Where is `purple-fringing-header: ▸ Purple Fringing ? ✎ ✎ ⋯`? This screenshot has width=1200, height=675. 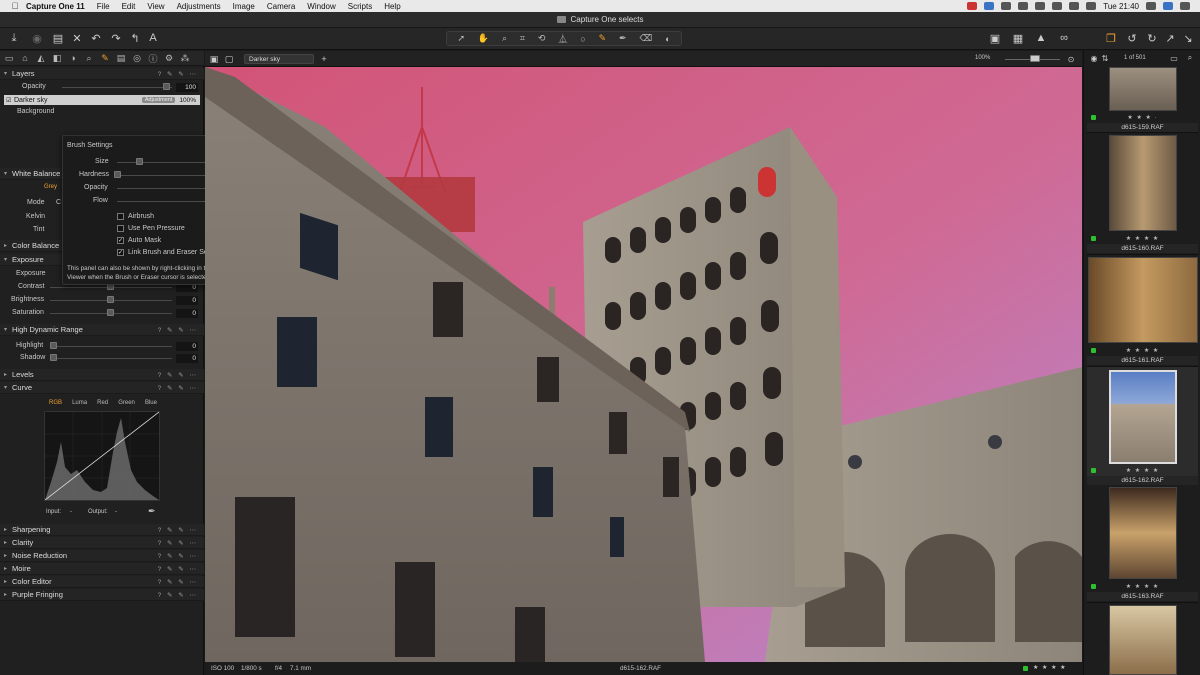 purple-fringing-header: ▸ Purple Fringing ? ✎ ✎ ⋯ is located at coordinates (102, 595).